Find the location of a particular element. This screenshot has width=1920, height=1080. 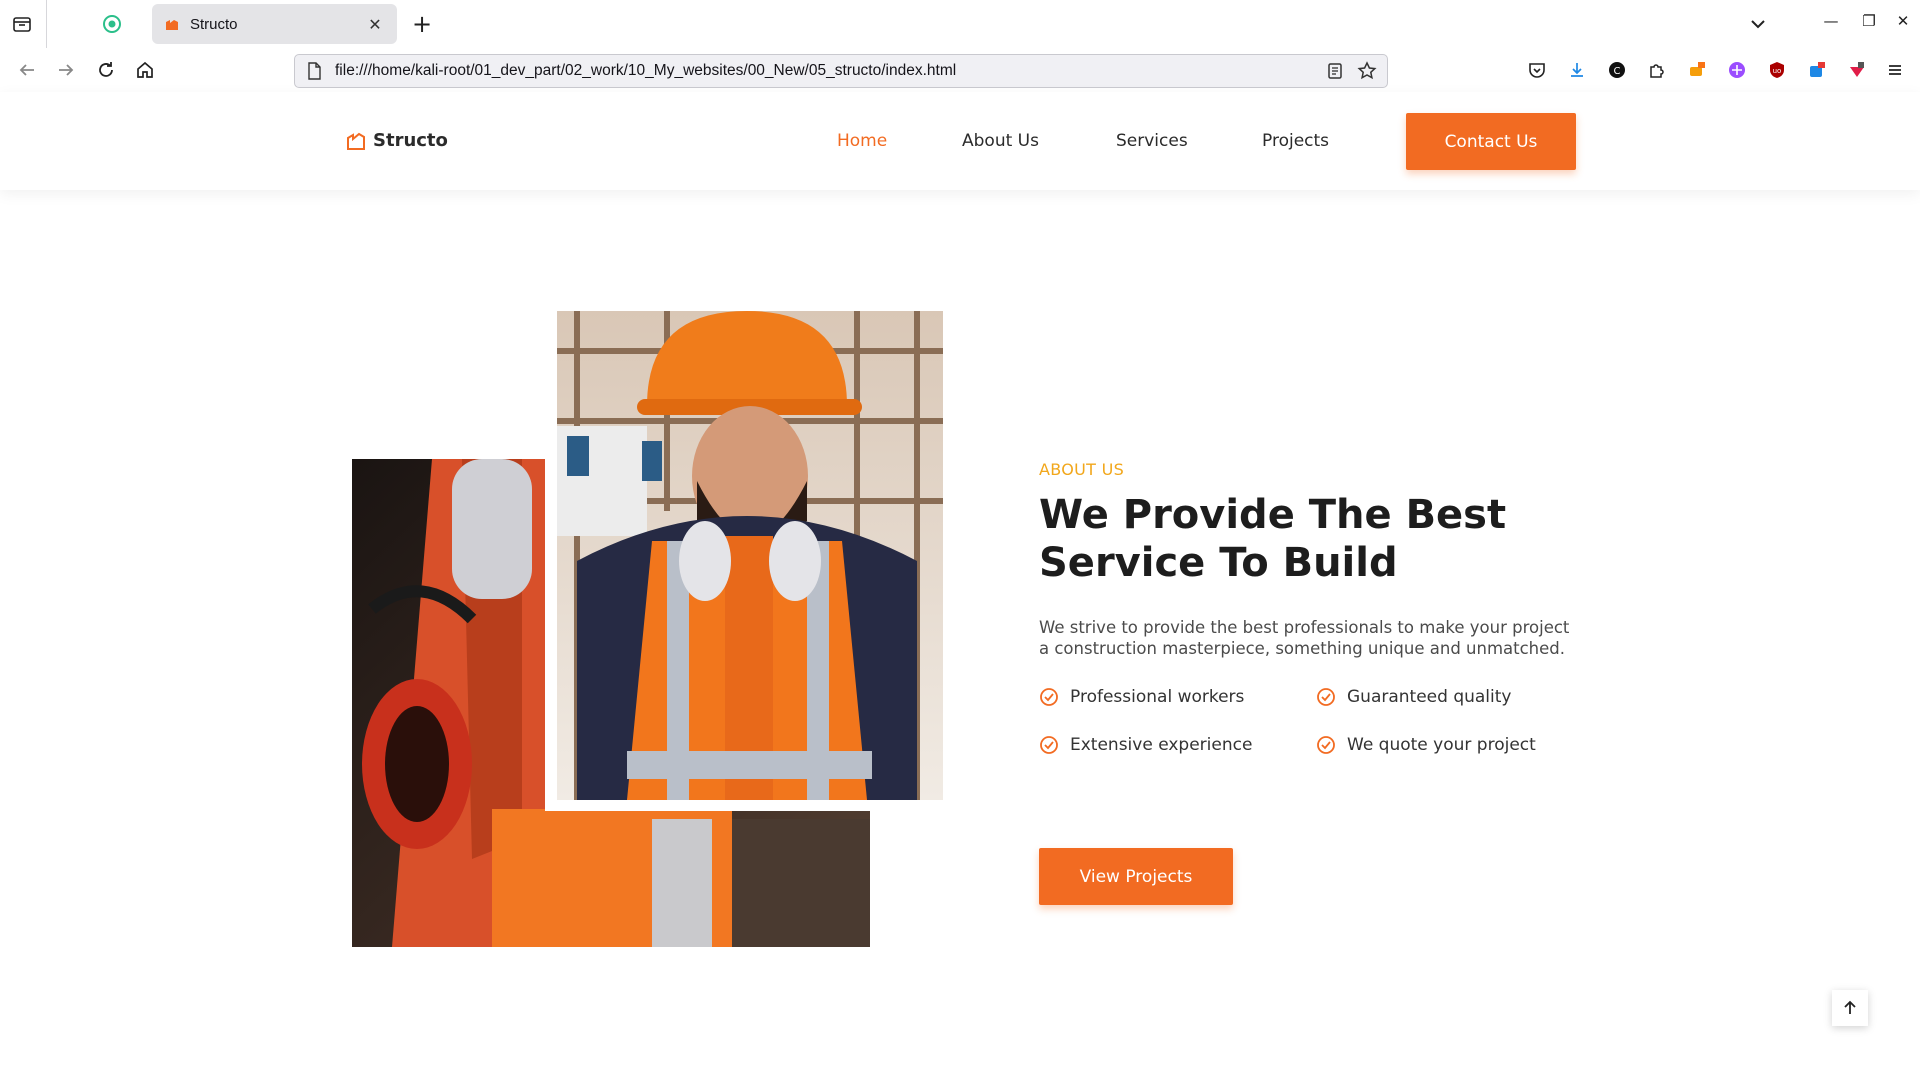

new-tab-button: + is located at coordinates (422, 24).